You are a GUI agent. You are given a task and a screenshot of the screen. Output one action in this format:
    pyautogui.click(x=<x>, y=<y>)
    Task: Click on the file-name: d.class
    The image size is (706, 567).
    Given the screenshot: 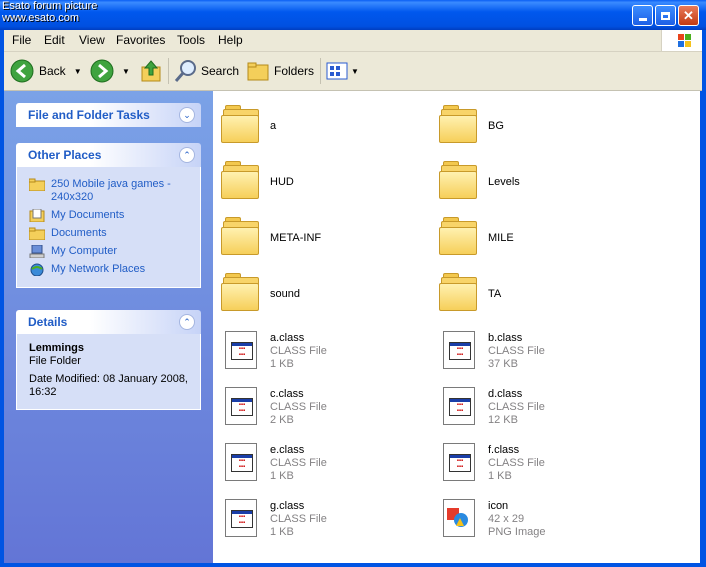 What is the action you would take?
    pyautogui.click(x=505, y=394)
    